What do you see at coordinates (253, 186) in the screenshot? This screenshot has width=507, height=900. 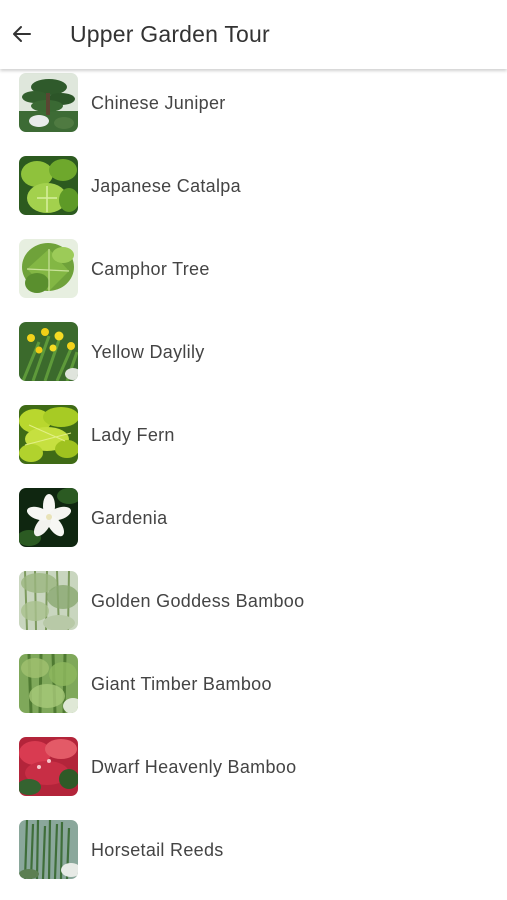 I see `list-item: Japanese Catalpa` at bounding box center [253, 186].